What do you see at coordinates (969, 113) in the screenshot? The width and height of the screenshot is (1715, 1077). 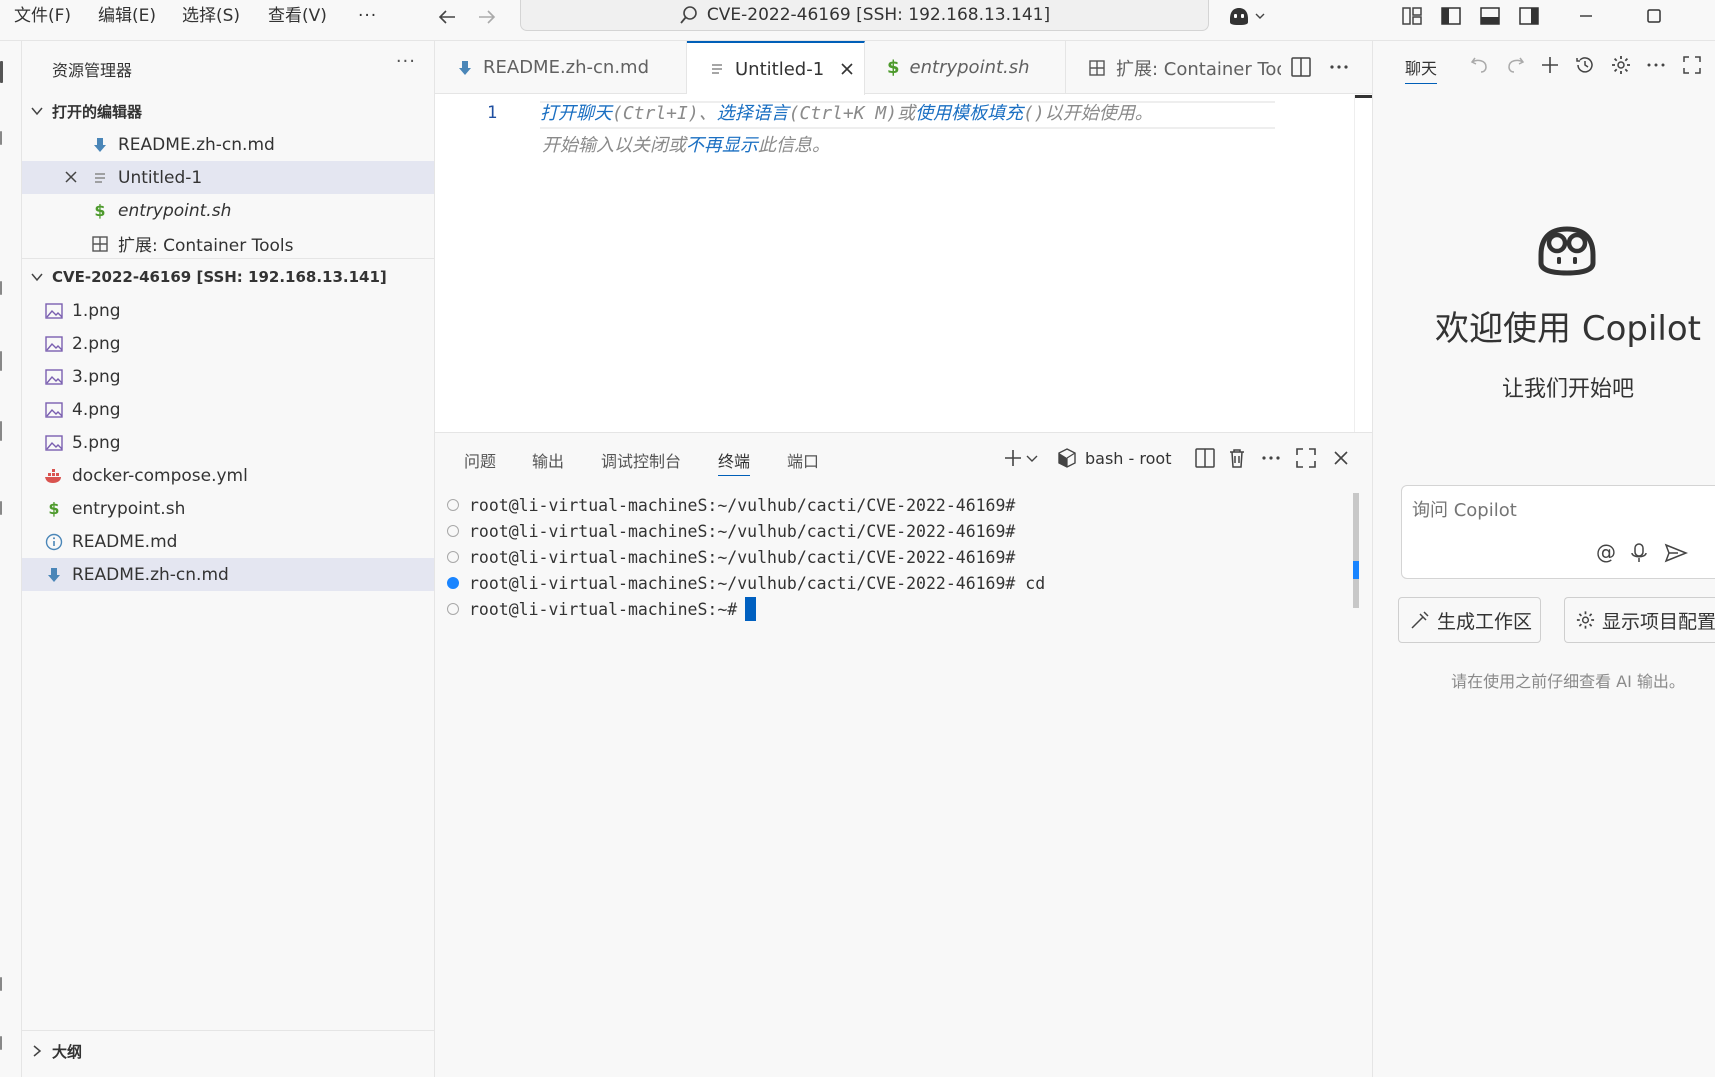 I see `use-template-link: 使用模板填充` at bounding box center [969, 113].